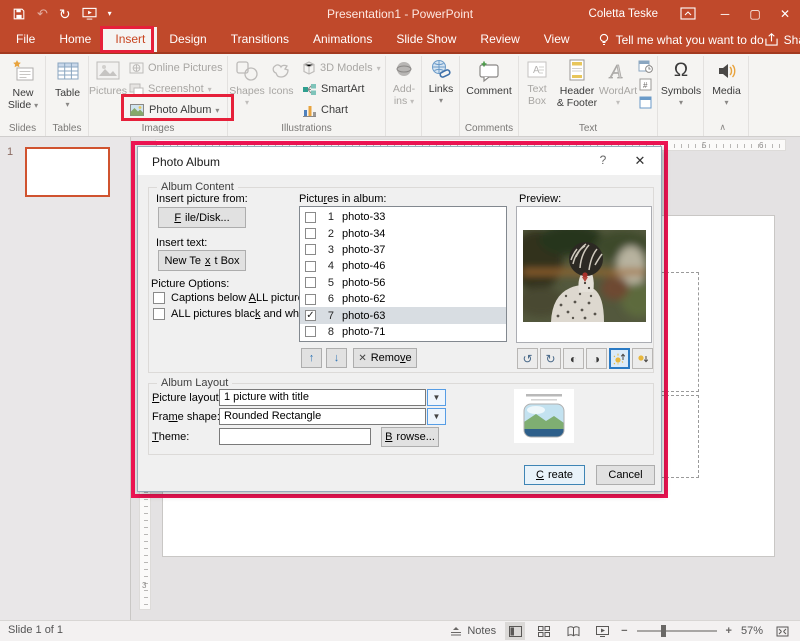 This screenshot has width=800, height=641. What do you see at coordinates (645, 66) in the screenshot?
I see `date-time-icon` at bounding box center [645, 66].